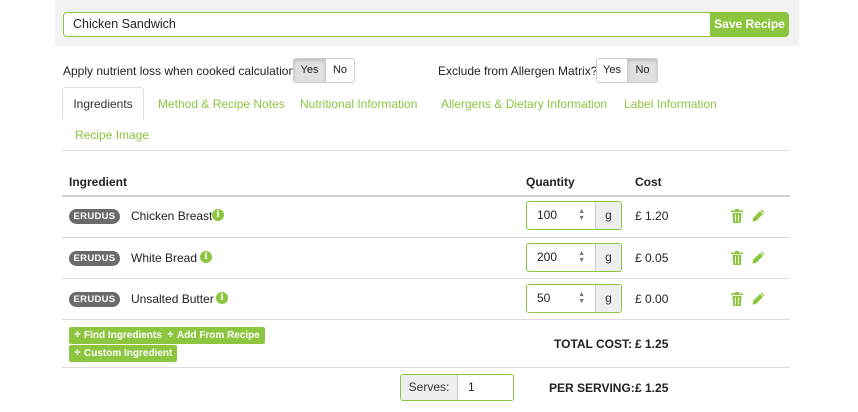 Image resolution: width=858 pixels, height=412 pixels. What do you see at coordinates (670, 104) in the screenshot?
I see `tab-label-information: Label Information` at bounding box center [670, 104].